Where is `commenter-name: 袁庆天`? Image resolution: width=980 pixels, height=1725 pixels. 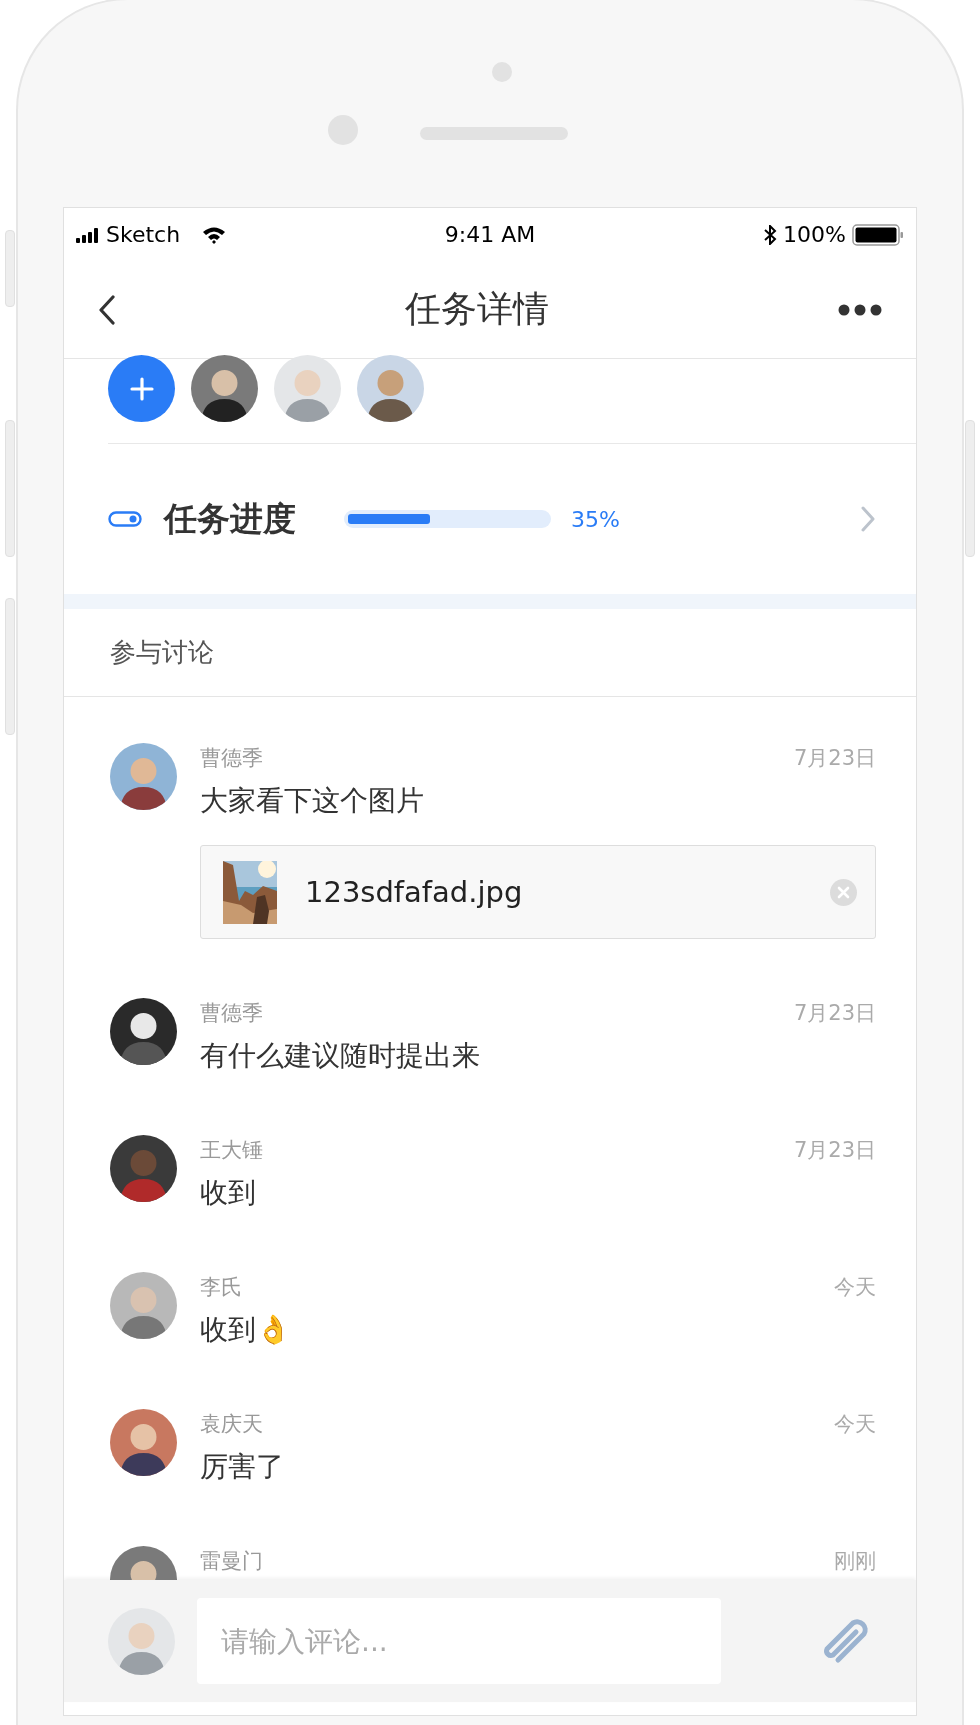 commenter-name: 袁庆天 is located at coordinates (231, 1424).